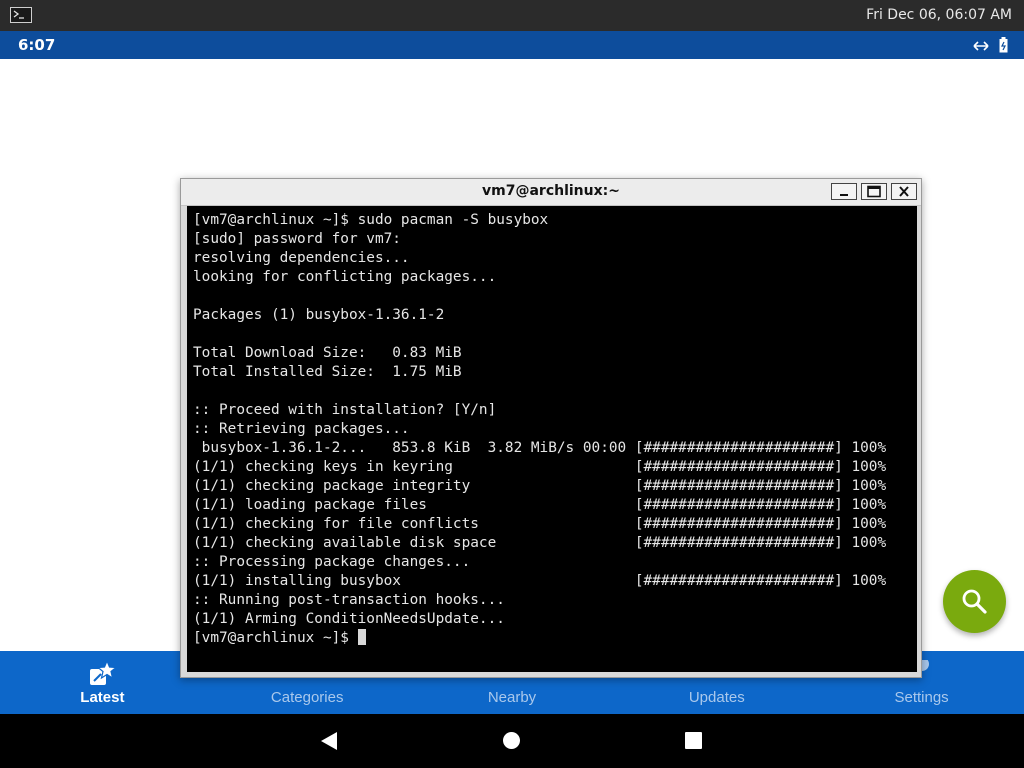 The width and height of the screenshot is (1024, 768). Describe the element at coordinates (716, 697) in the screenshot. I see `nav-label-updates: Updates` at that location.